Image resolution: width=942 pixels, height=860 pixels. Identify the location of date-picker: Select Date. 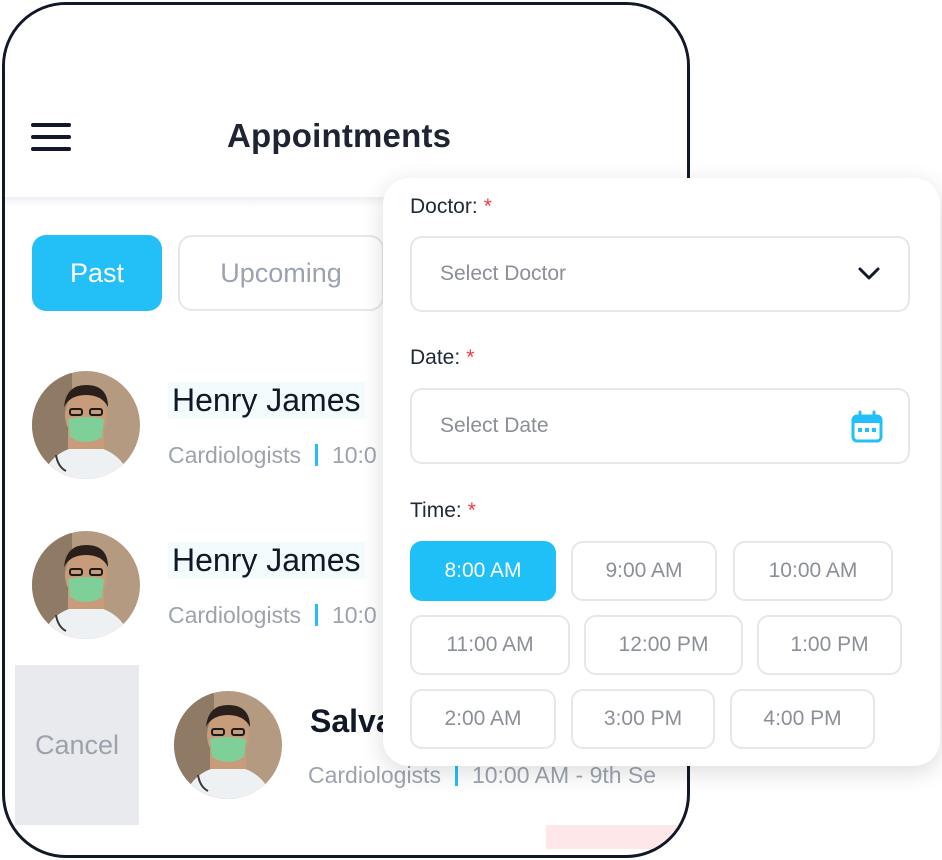
(660, 426).